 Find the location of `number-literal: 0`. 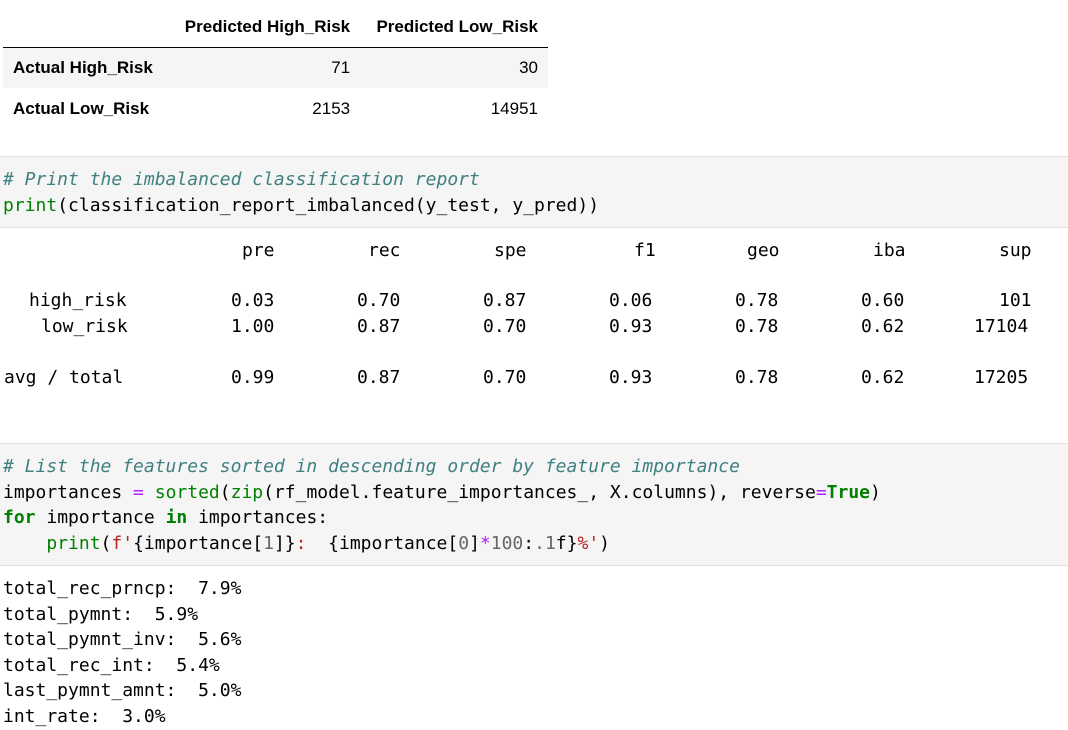

number-literal: 0 is located at coordinates (464, 543).